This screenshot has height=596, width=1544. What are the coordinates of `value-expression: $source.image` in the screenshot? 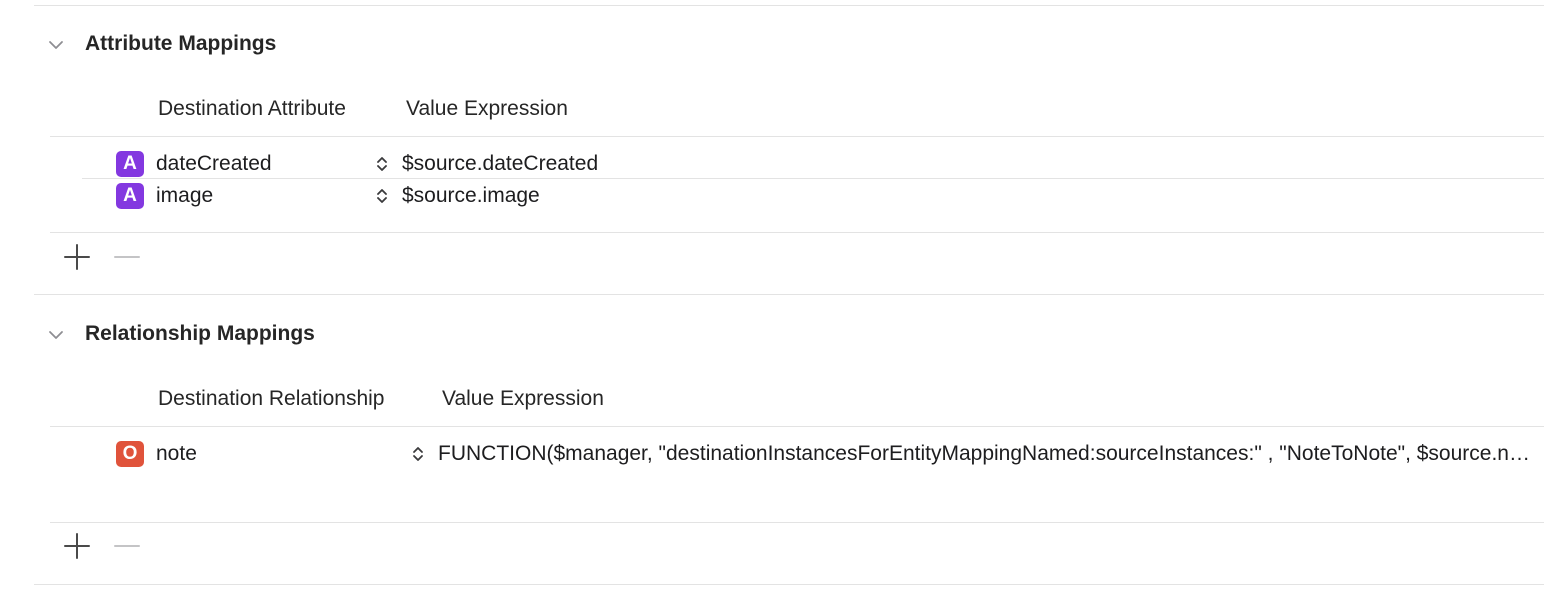 It's located at (968, 196).